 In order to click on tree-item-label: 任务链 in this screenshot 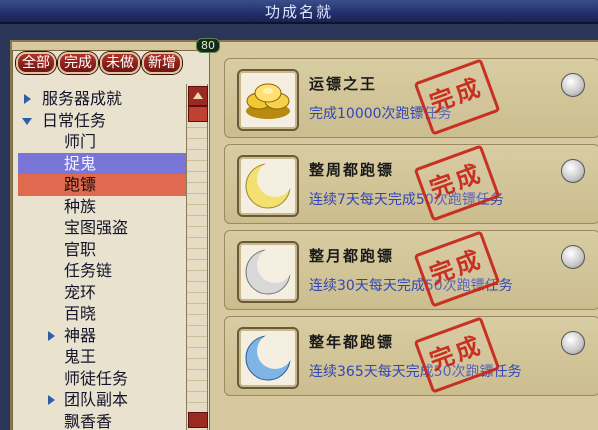, I will do `click(88, 270)`.